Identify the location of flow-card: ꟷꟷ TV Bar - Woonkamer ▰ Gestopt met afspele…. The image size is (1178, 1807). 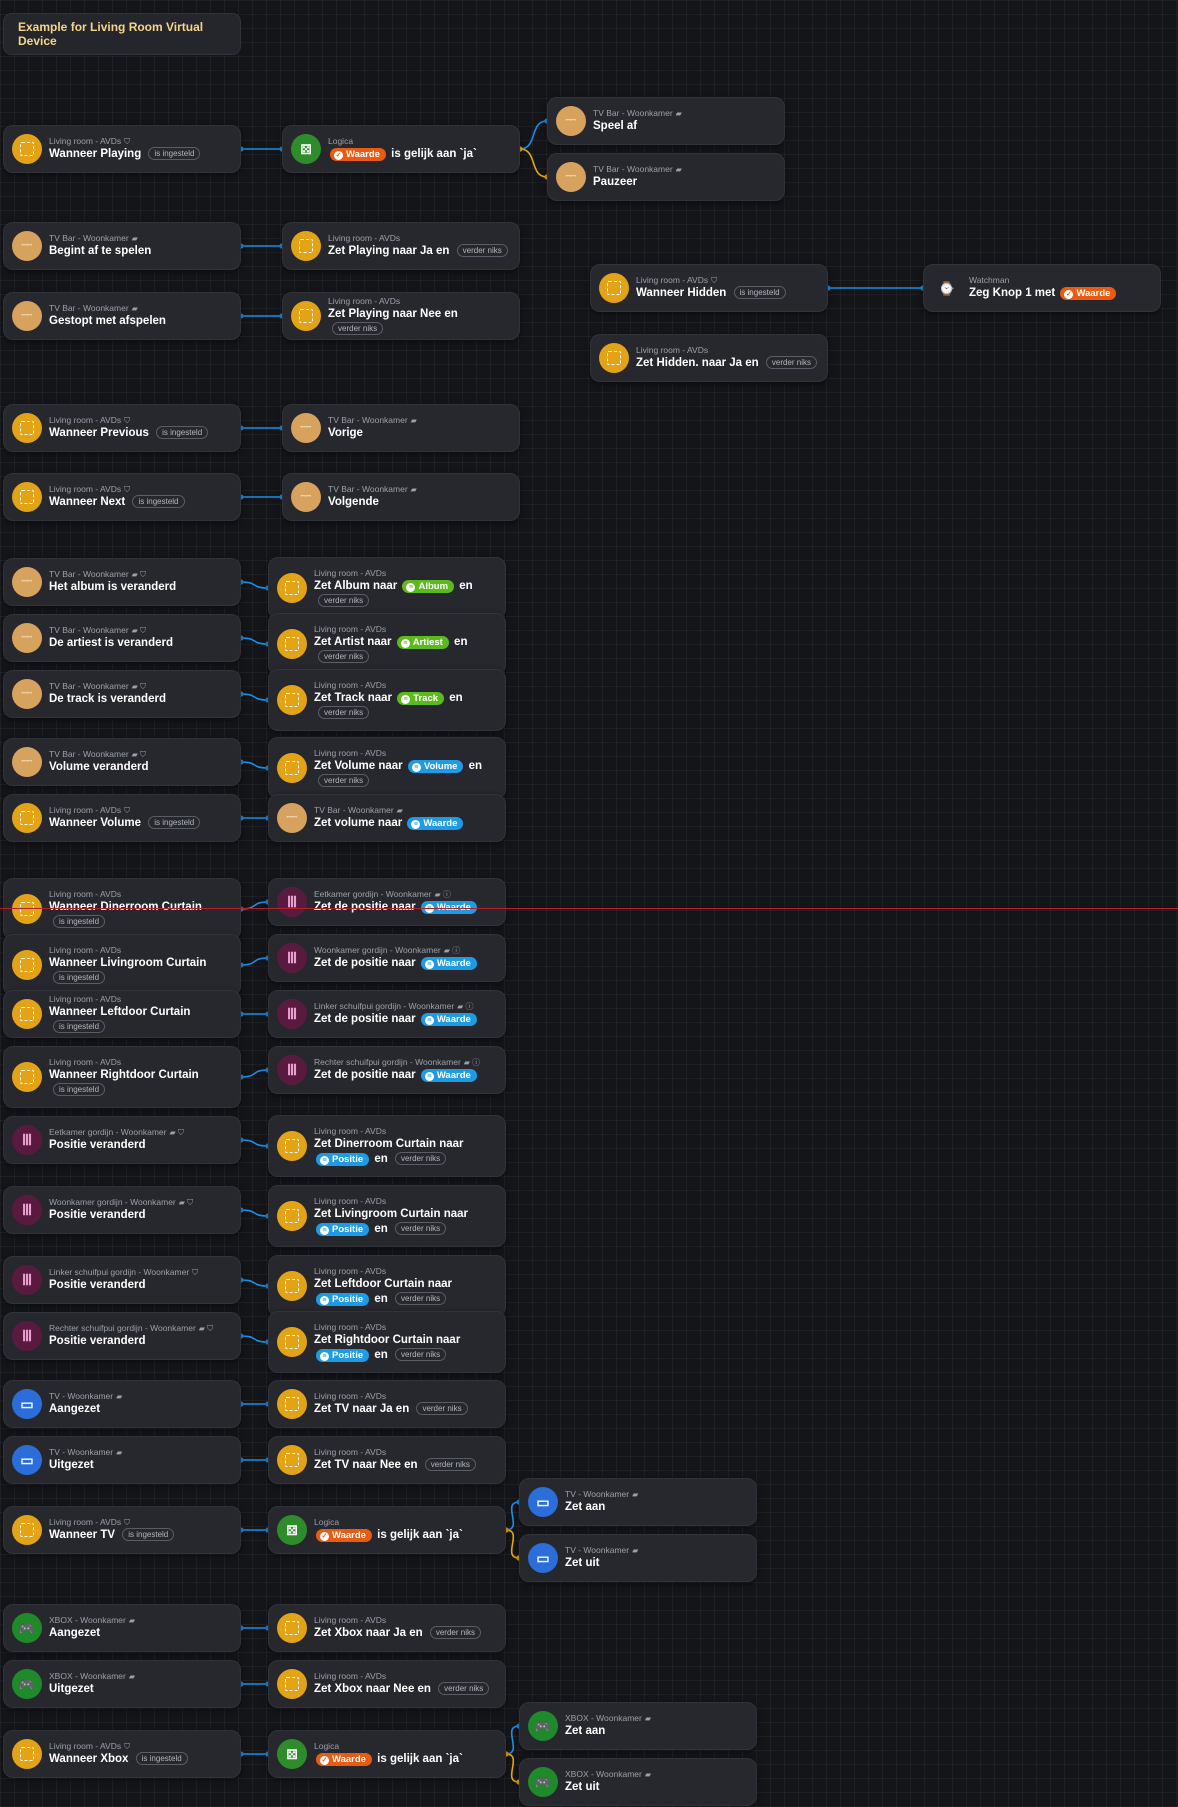
(122, 316).